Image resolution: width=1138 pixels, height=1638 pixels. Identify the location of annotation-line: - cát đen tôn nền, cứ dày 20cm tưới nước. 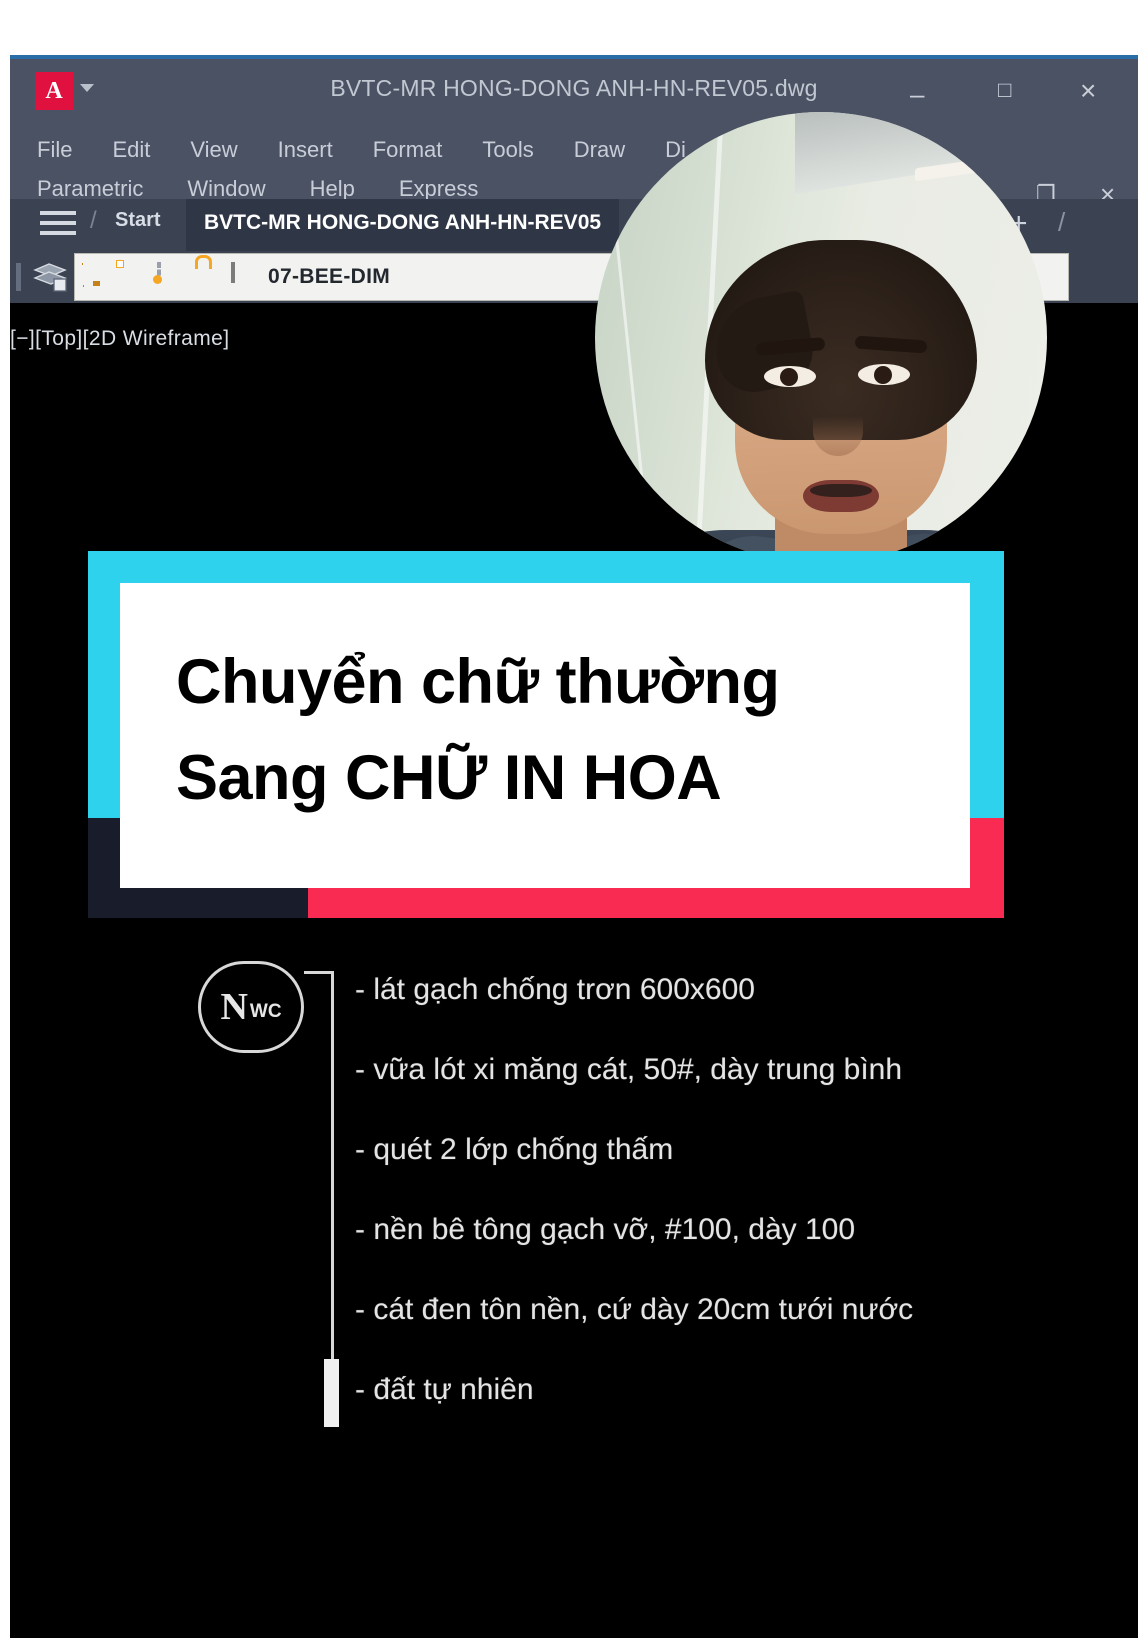
(634, 1309).